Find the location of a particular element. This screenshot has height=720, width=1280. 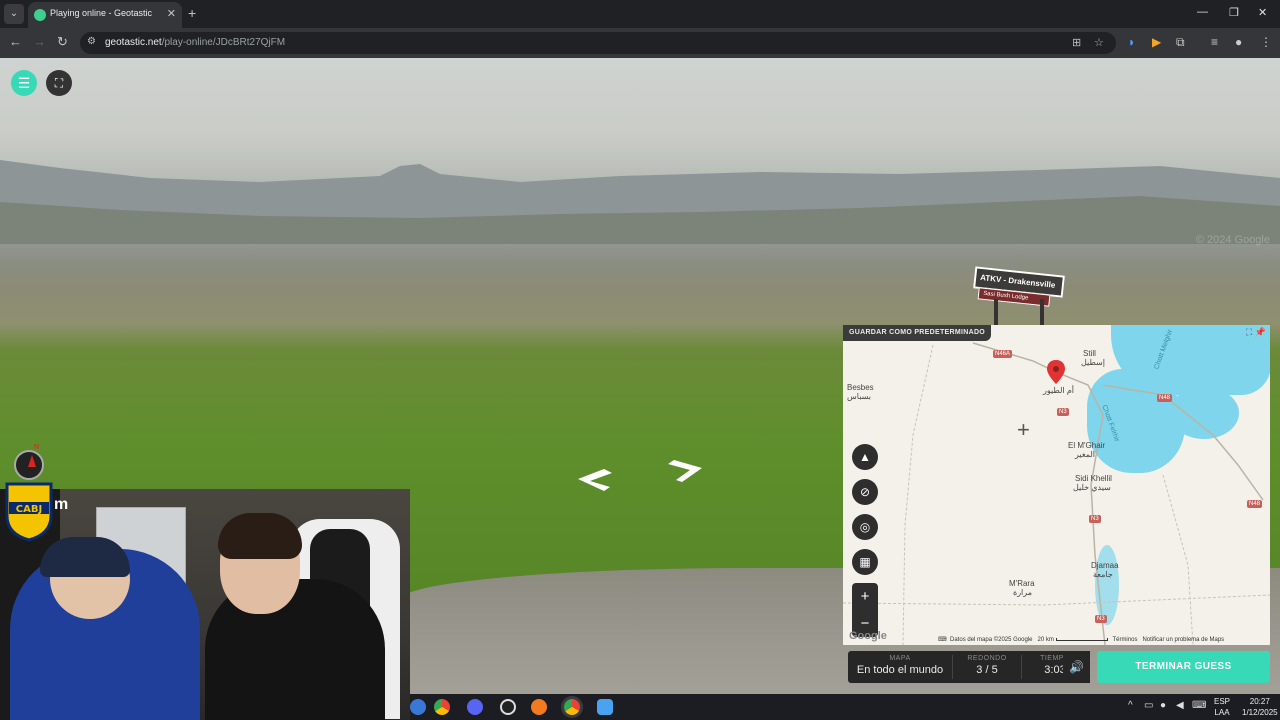

minimize-icon: — is located at coordinates (1202, 12).